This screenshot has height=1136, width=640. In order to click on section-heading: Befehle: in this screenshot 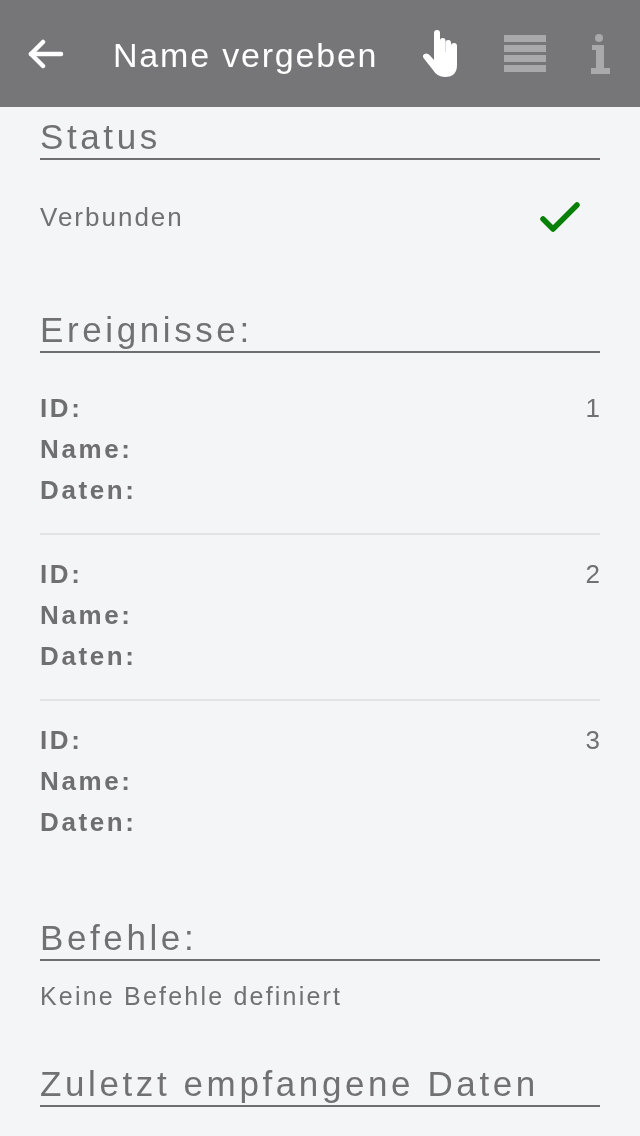, I will do `click(320, 939)`.